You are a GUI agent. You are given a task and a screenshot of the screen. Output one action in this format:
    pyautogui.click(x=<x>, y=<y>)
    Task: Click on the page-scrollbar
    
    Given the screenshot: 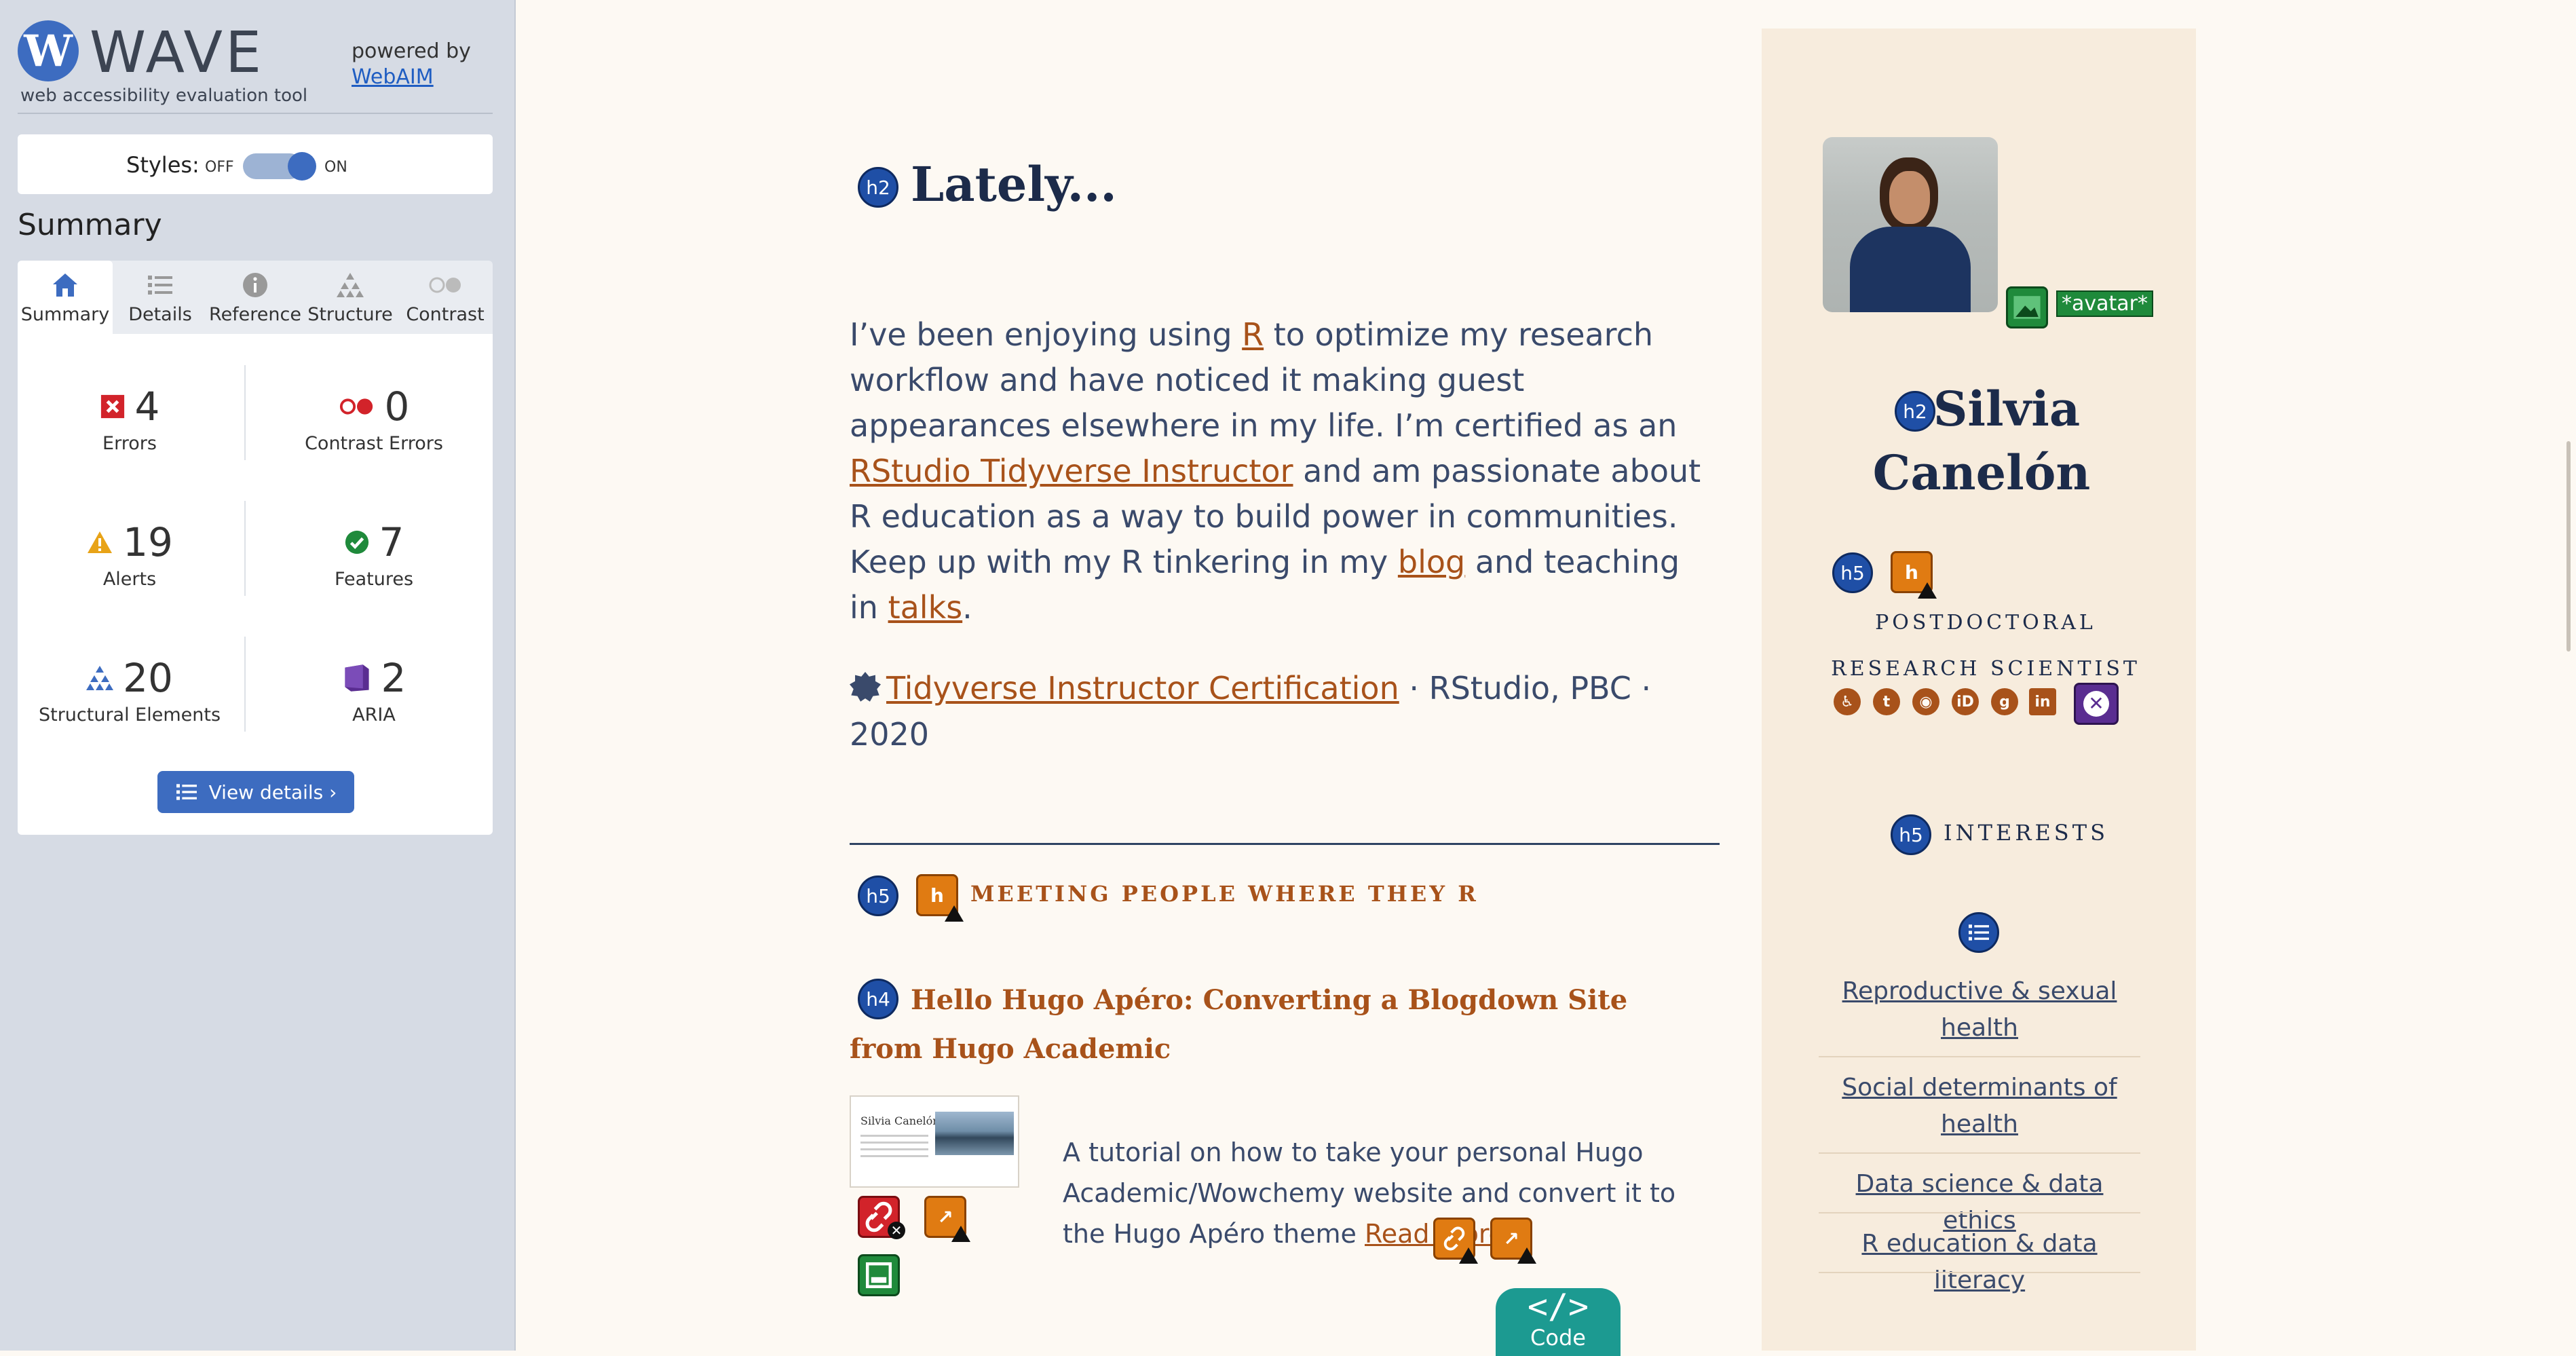 What is the action you would take?
    pyautogui.click(x=2569, y=546)
    